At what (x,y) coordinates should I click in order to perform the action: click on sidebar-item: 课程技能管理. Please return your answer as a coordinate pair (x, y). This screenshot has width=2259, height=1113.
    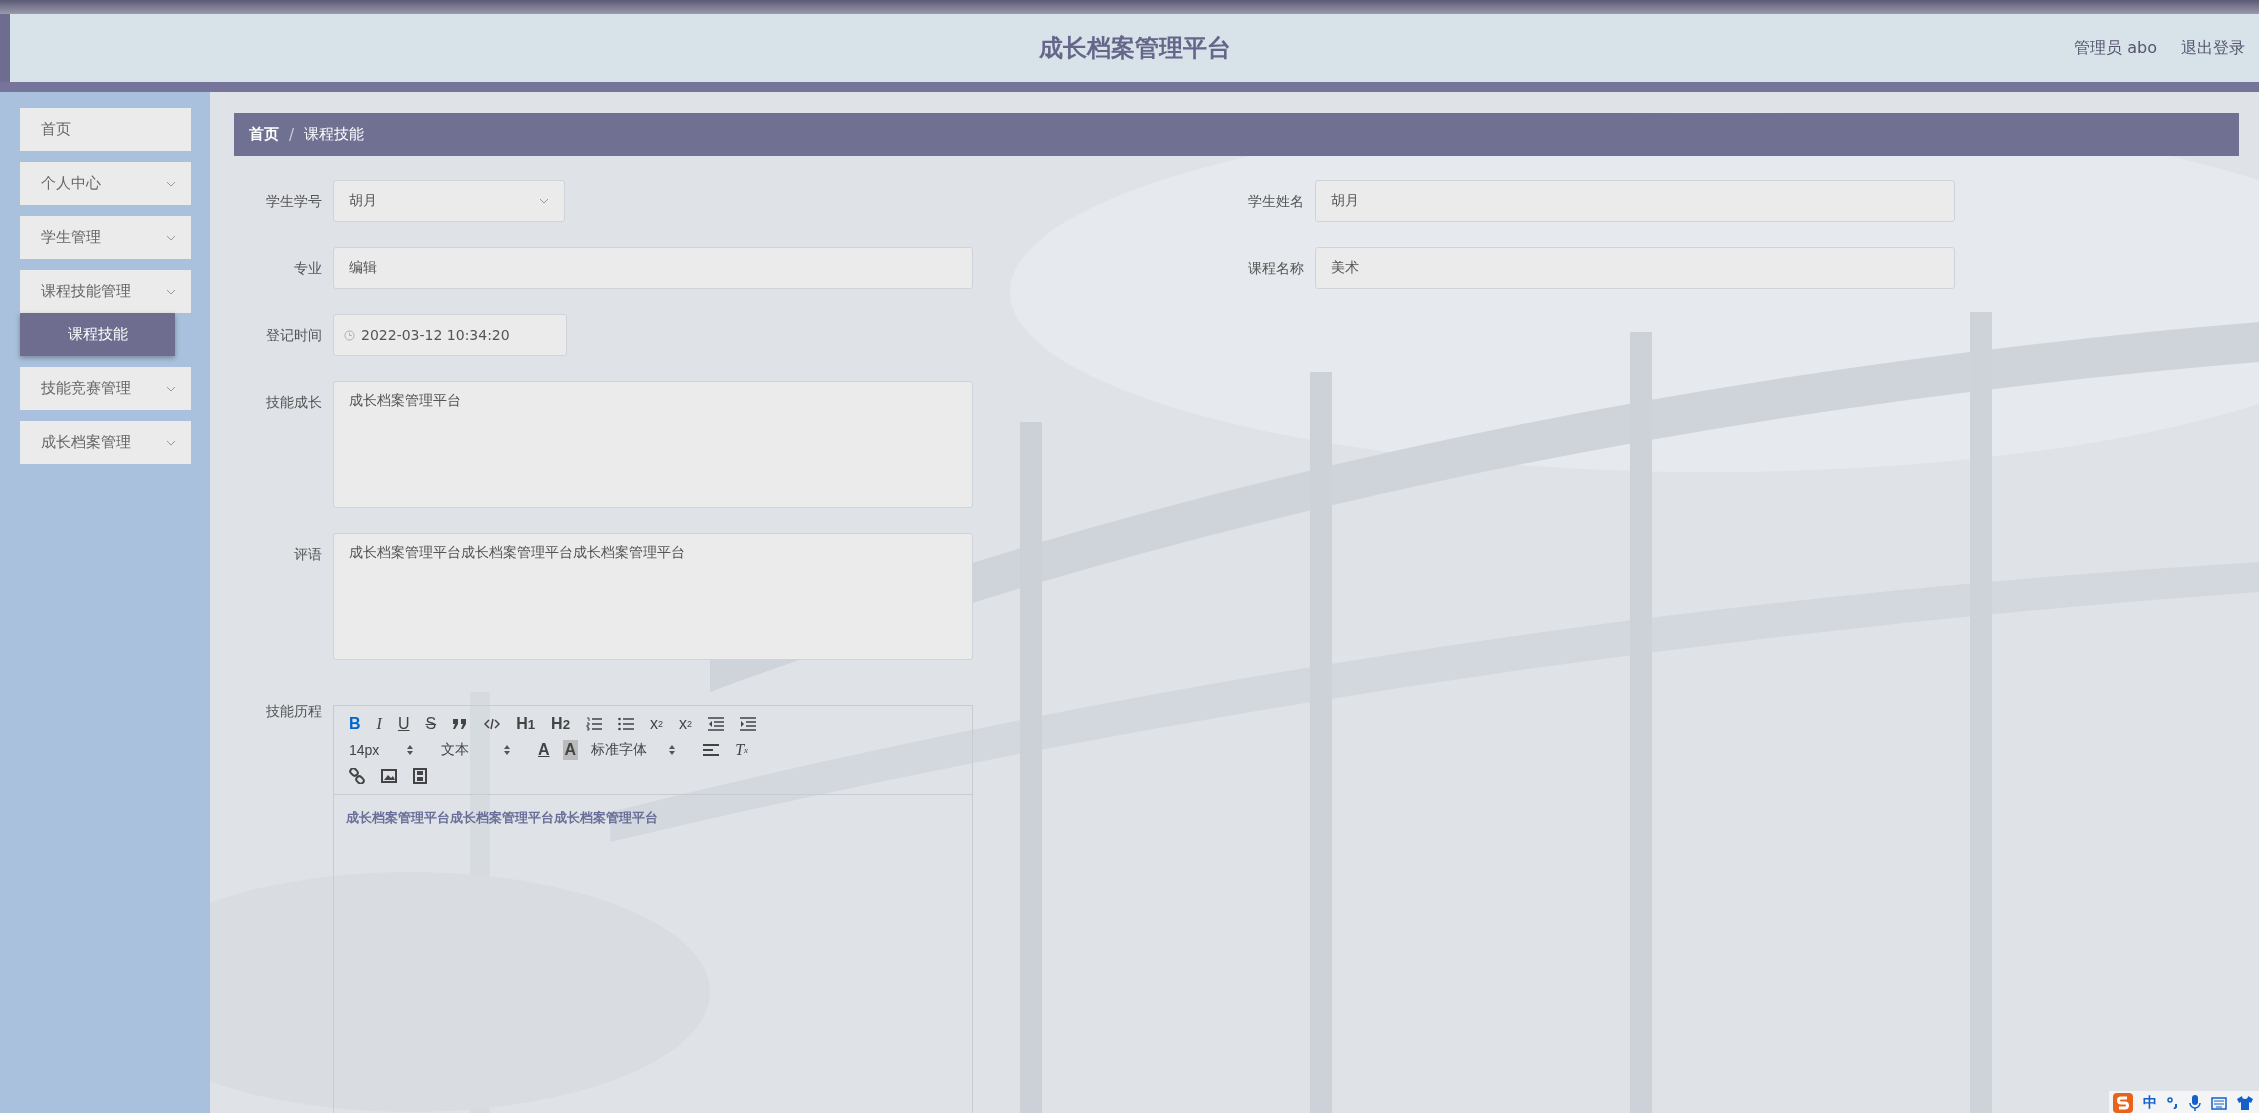
    Looking at the image, I should click on (105, 291).